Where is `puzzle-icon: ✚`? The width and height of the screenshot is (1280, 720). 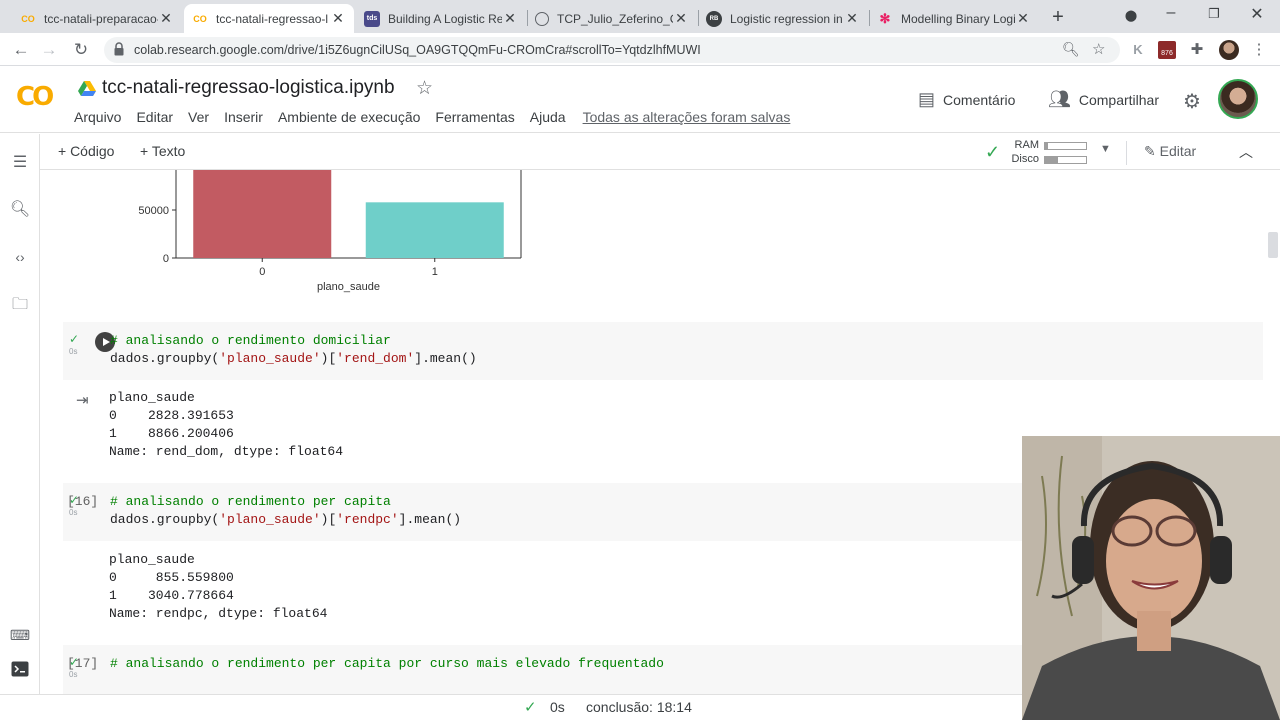 puzzle-icon: ✚ is located at coordinates (1197, 50).